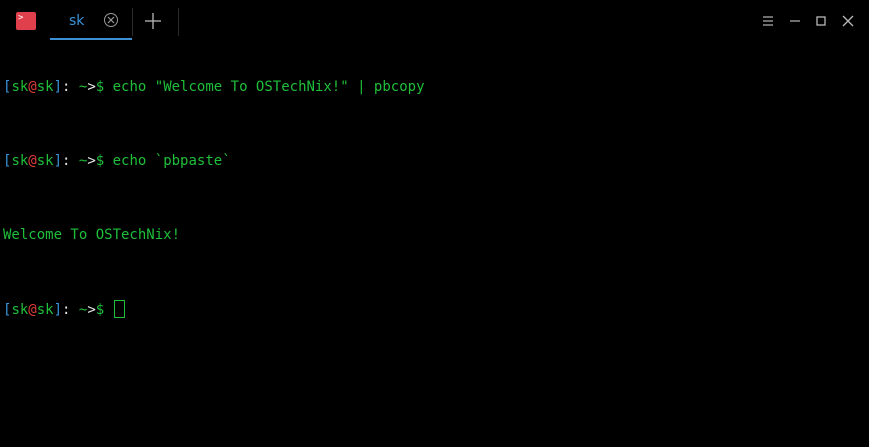 The width and height of the screenshot is (869, 447). Describe the element at coordinates (92, 235) in the screenshot. I see `command-output: Welcome To OSTechNix!` at that location.